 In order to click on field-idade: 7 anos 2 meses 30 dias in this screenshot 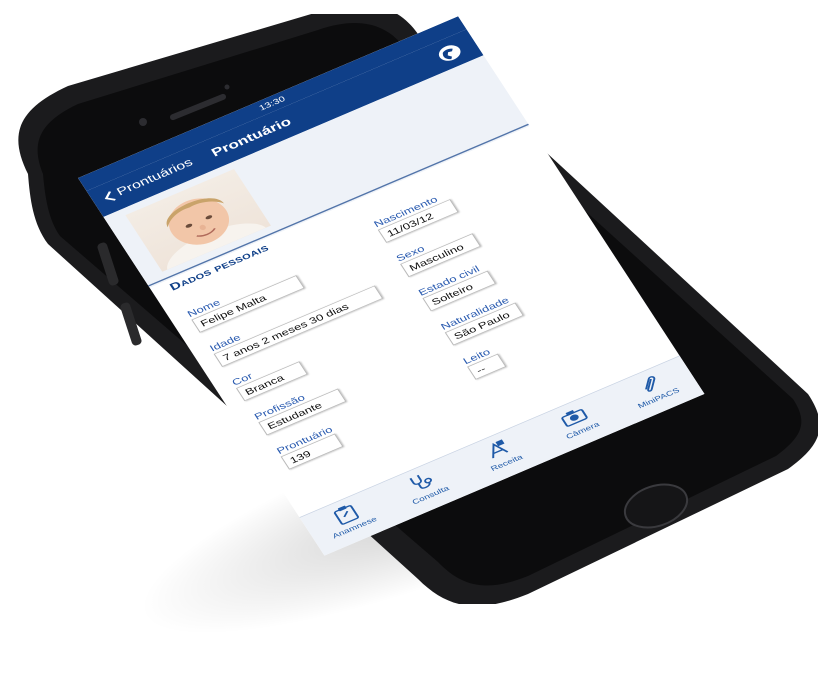, I will do `click(298, 326)`.